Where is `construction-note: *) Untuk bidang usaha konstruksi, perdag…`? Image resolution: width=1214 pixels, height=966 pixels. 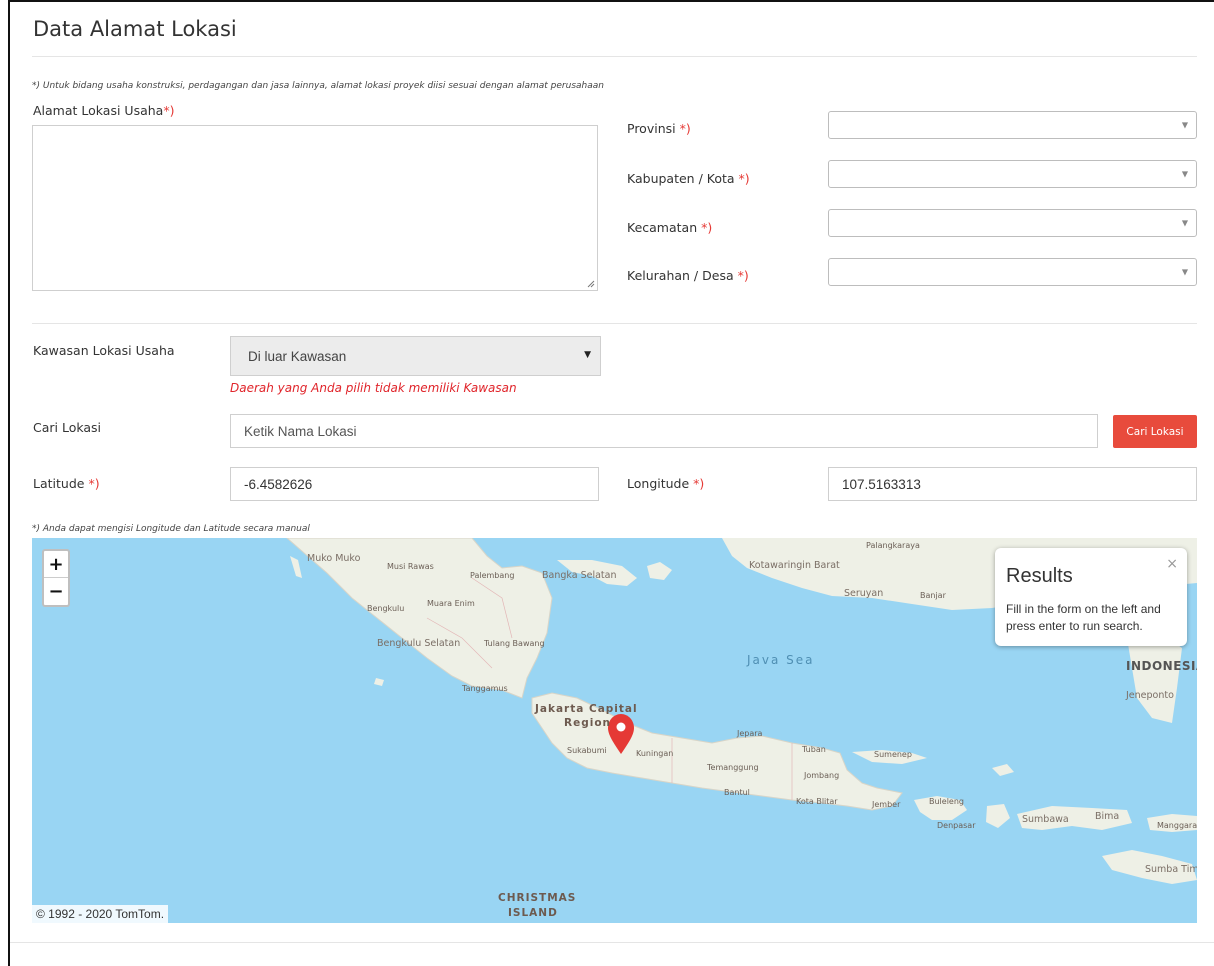 construction-note: *) Untuk bidang usaha konstruksi, perdag… is located at coordinates (318, 86).